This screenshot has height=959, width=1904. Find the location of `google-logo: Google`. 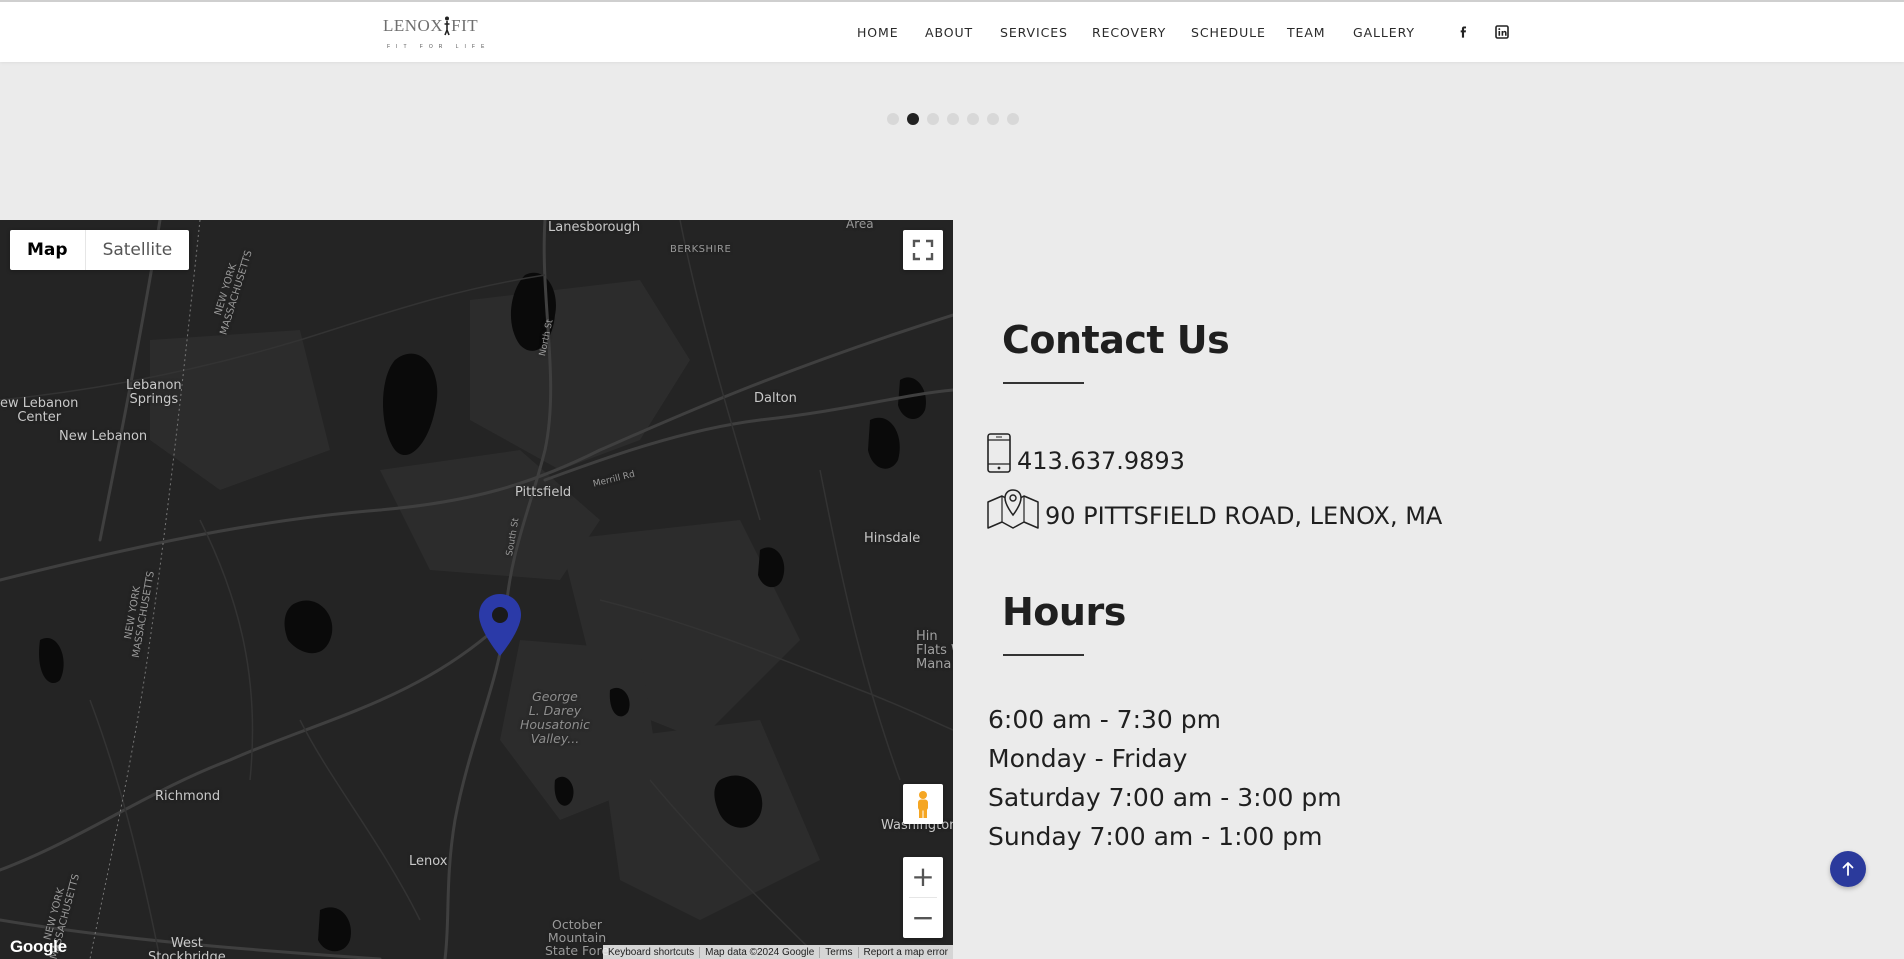

google-logo: Google is located at coordinates (38, 947).